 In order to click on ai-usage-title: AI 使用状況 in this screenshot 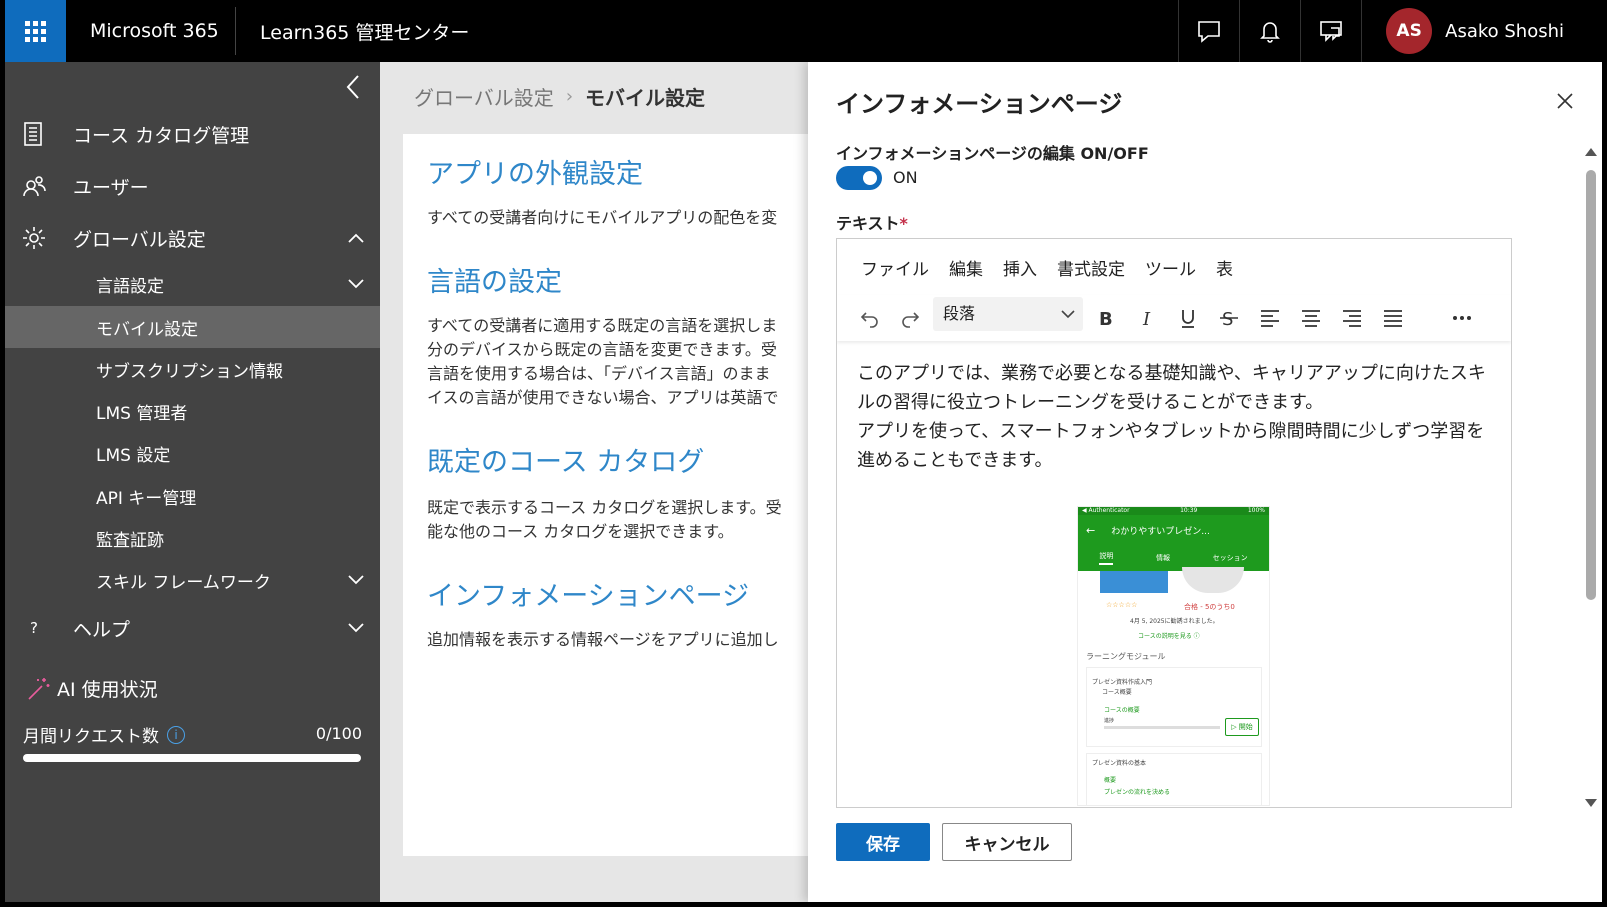, I will do `click(91, 688)`.